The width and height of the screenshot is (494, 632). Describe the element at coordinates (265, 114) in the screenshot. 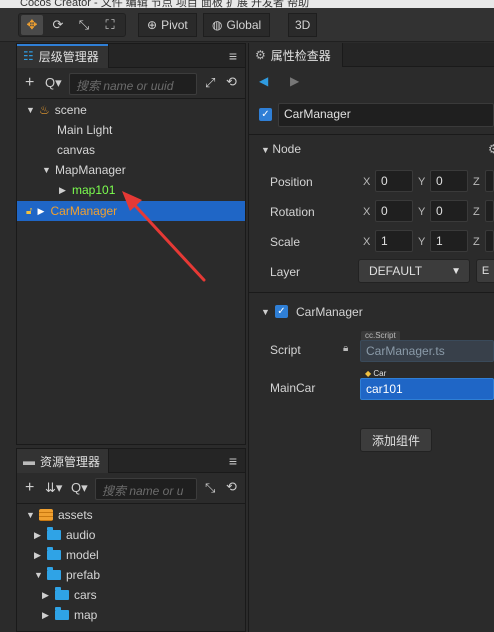

I see `node-active-checkbox: ✓` at that location.